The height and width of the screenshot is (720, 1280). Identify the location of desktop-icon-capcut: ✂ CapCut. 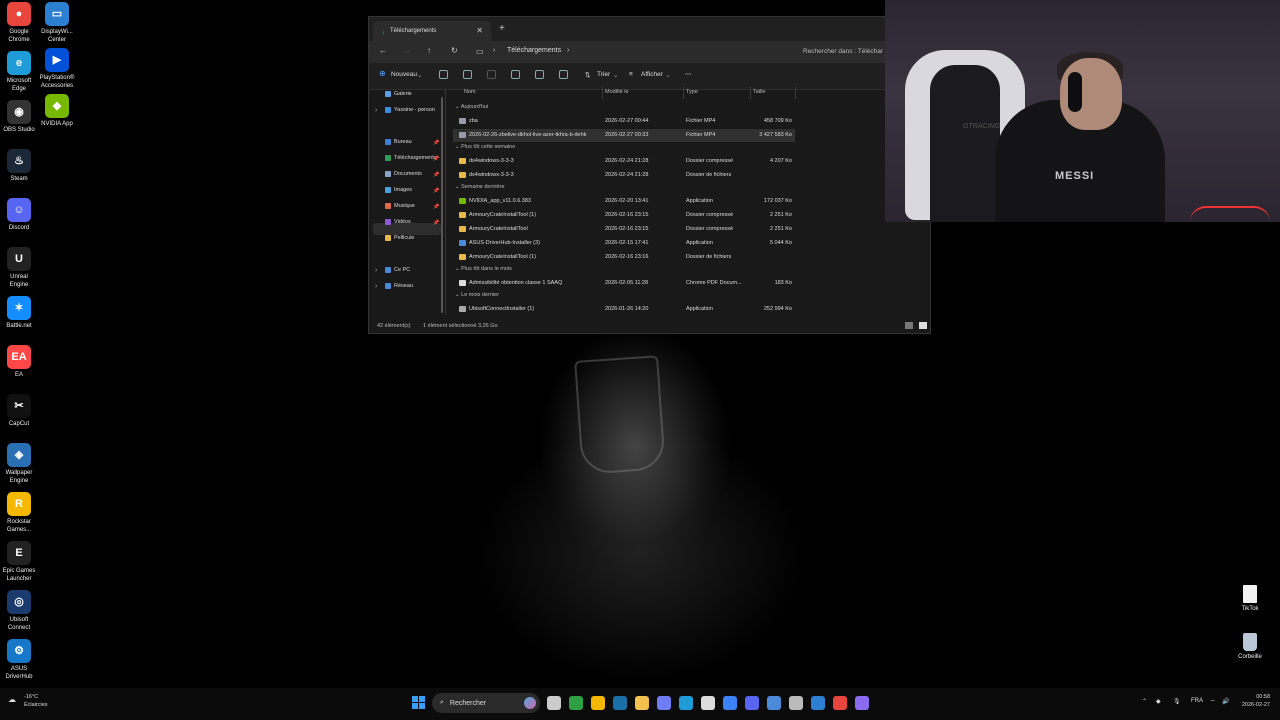
(19, 411).